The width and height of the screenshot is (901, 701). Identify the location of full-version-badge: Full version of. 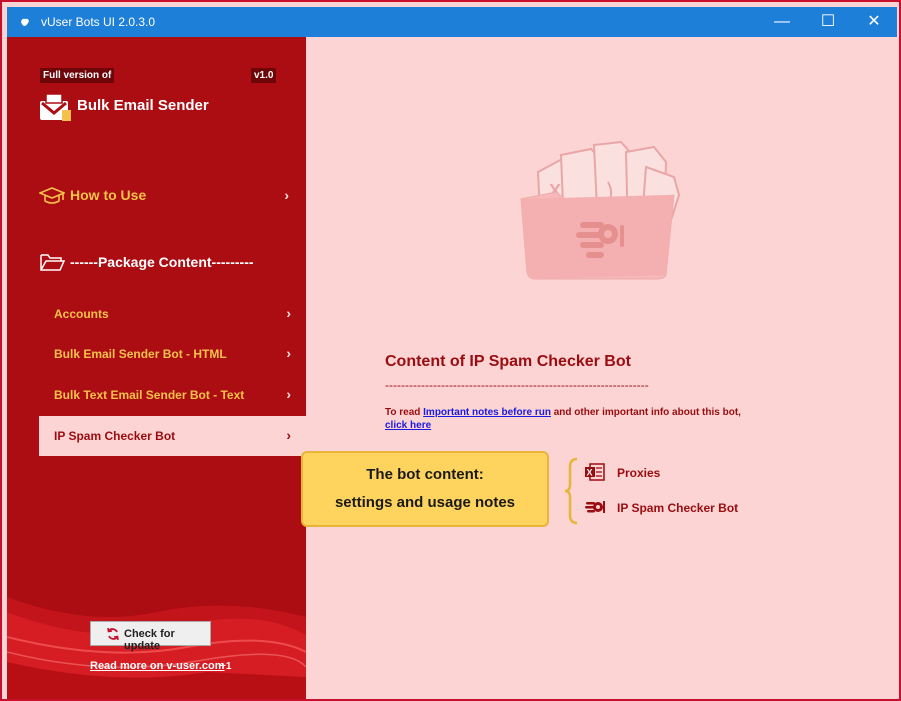
(77, 75).